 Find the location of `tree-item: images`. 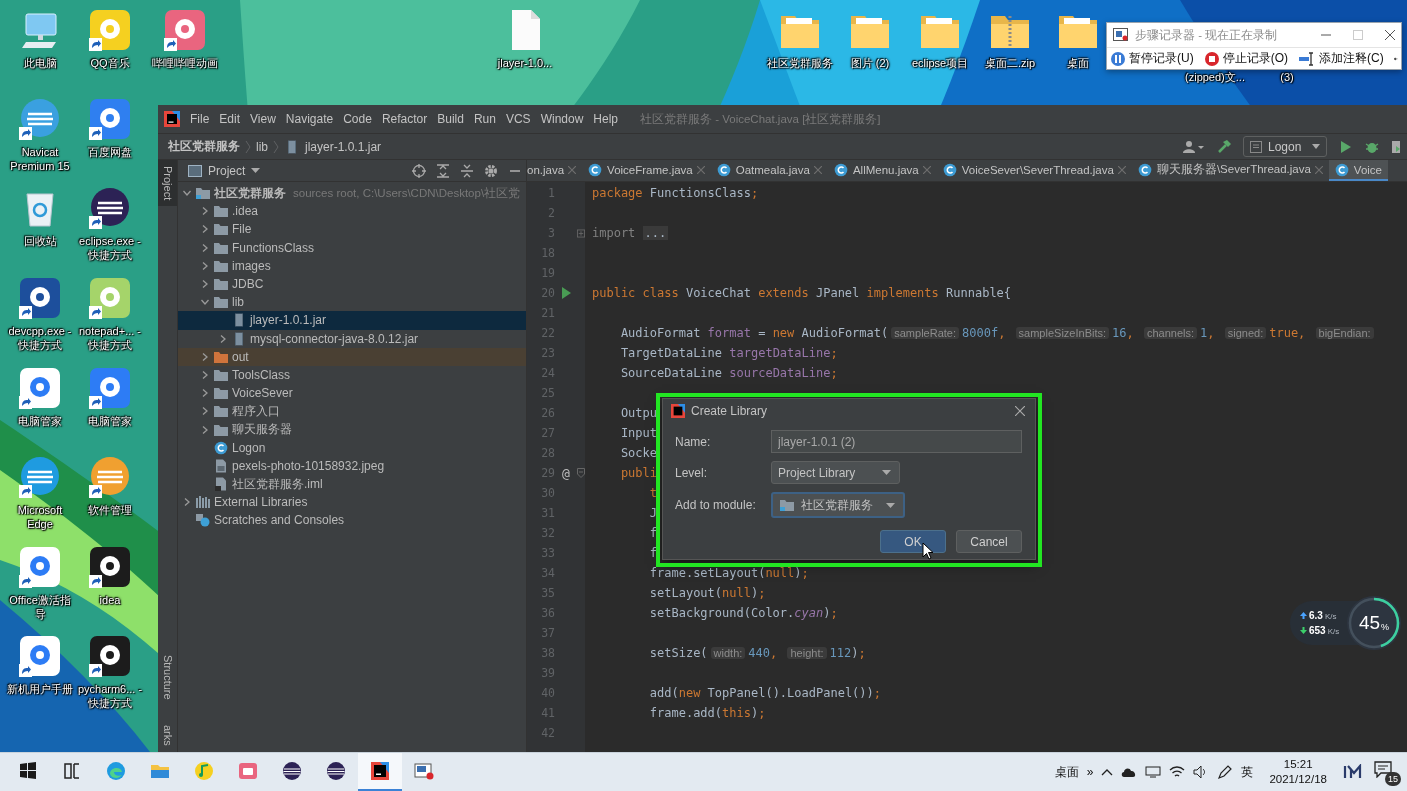

tree-item: images is located at coordinates (352, 265).